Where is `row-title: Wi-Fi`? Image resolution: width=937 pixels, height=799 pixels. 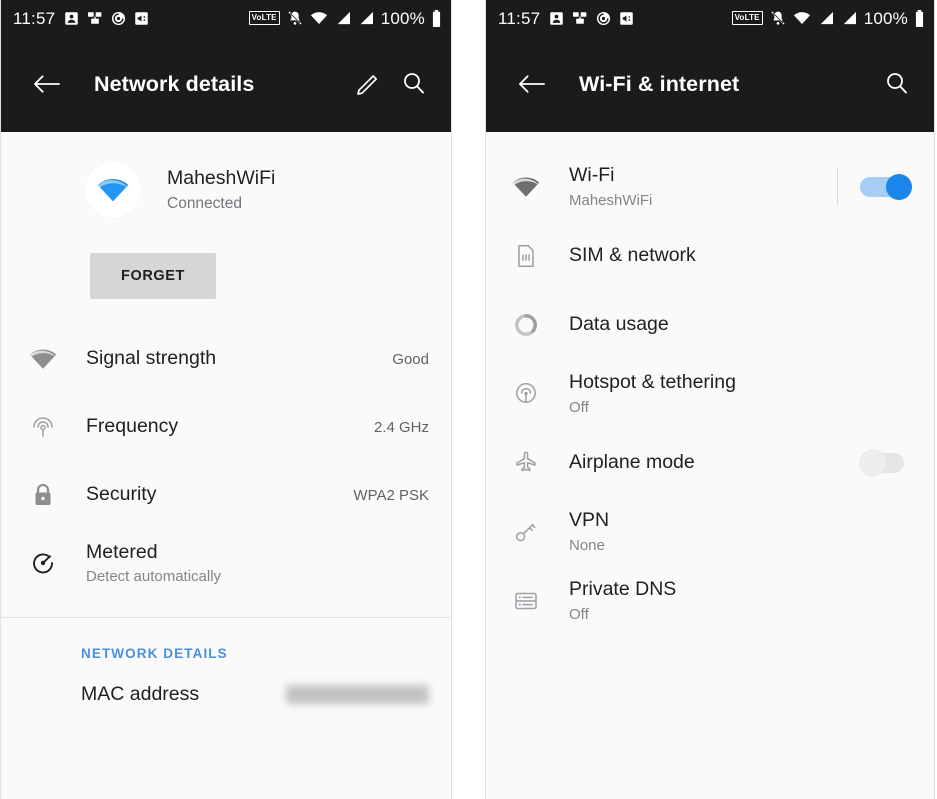
row-title: Wi-Fi is located at coordinates (592, 175).